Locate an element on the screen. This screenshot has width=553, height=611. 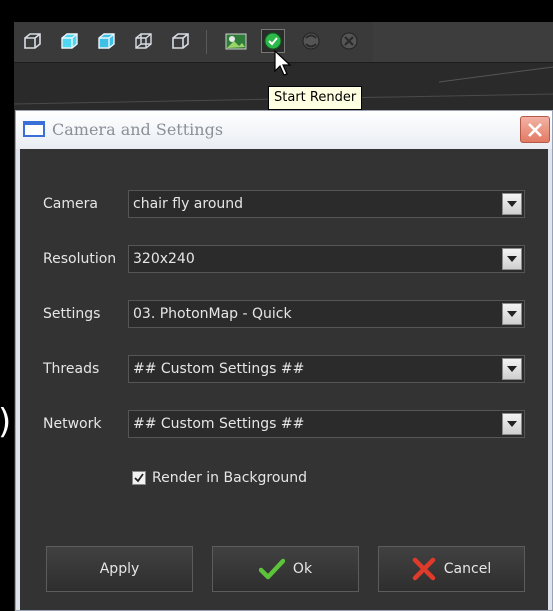
resolution-select: 320x240 is located at coordinates (326, 259).